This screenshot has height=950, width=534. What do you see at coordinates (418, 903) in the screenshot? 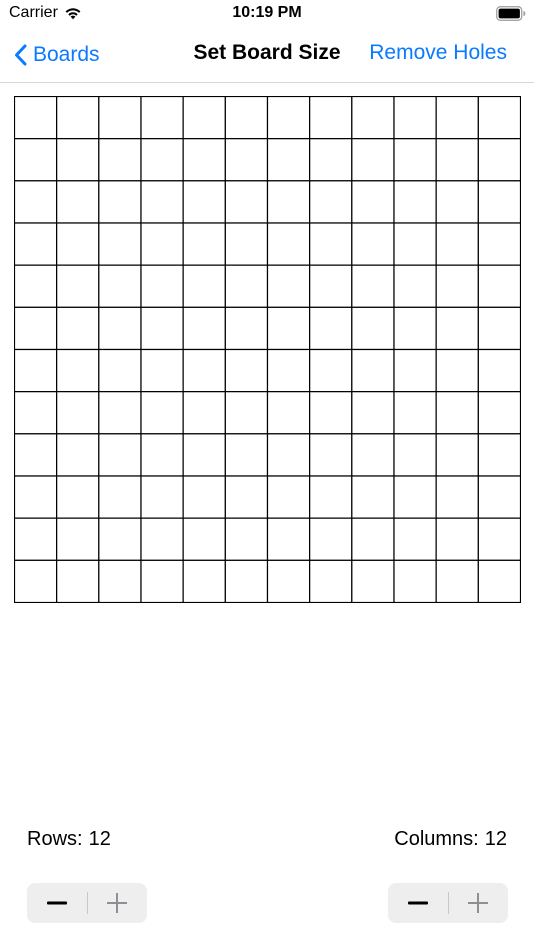
I see `columns-decrement-button` at bounding box center [418, 903].